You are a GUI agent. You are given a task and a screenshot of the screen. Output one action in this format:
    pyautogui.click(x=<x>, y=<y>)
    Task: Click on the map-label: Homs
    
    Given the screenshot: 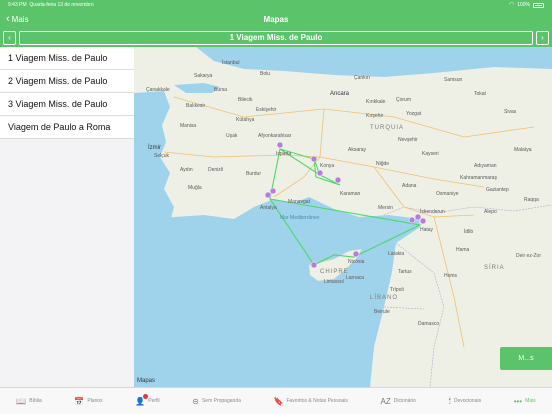 What is the action you would take?
    pyautogui.click(x=451, y=276)
    